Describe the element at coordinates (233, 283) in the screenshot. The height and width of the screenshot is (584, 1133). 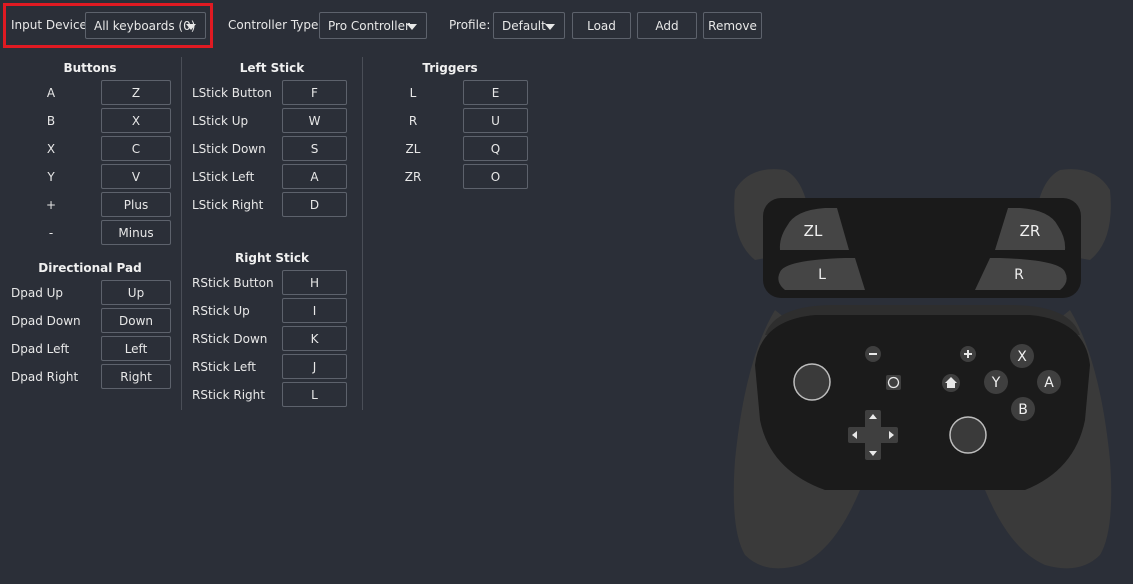
I see `right-stick-mapping-label: RStick Button` at that location.